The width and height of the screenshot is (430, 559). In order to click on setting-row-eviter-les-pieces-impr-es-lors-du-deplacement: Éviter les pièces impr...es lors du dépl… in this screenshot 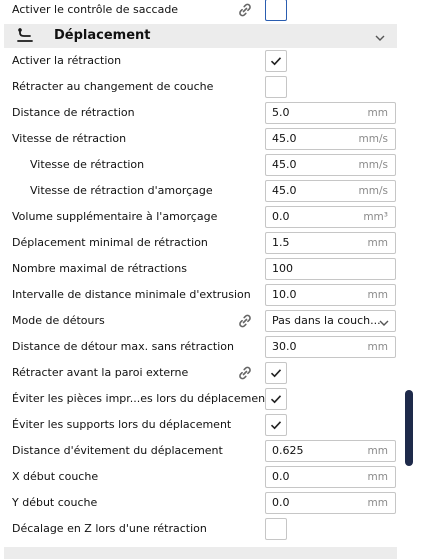, I will do `click(200, 399)`.